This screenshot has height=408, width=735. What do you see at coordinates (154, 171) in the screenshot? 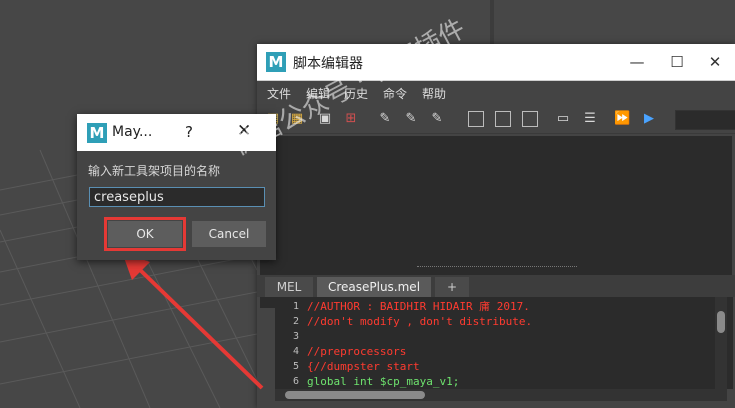
I see `input-label: 输入新工具架项目的名称` at bounding box center [154, 171].